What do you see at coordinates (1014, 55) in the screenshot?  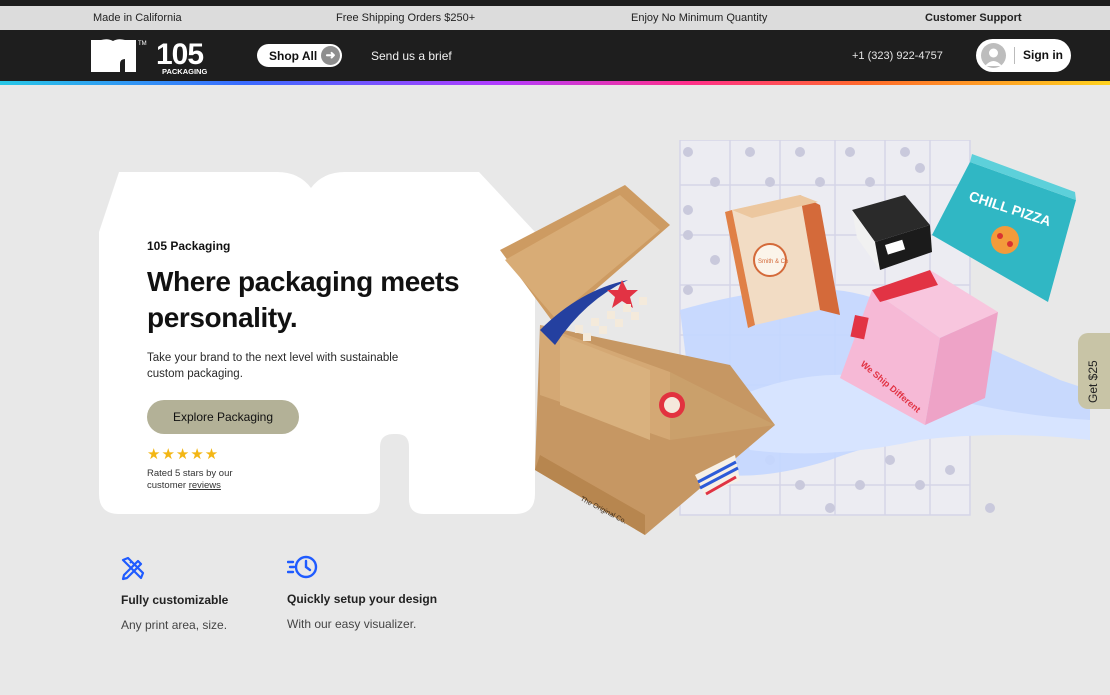 I see `sign-in-divider` at bounding box center [1014, 55].